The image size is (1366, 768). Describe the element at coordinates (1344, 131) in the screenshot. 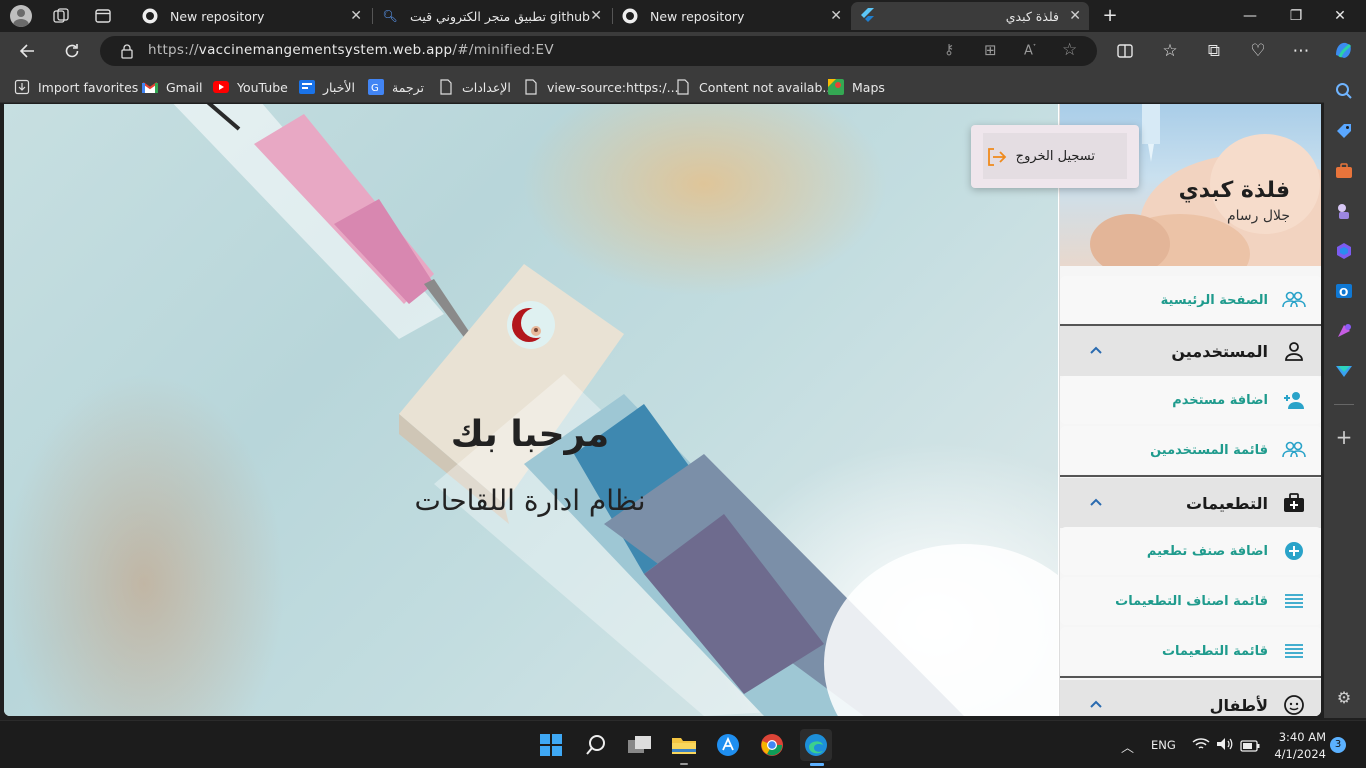

I see `shopping-tag-icon` at that location.